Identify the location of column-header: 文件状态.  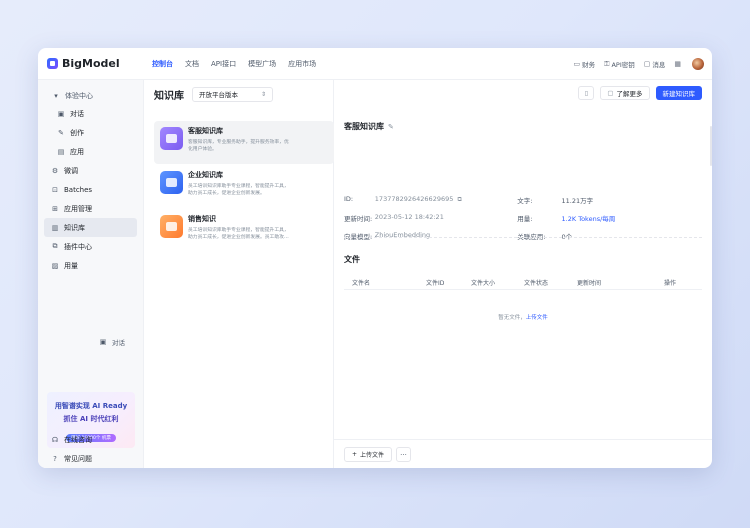
(536, 283).